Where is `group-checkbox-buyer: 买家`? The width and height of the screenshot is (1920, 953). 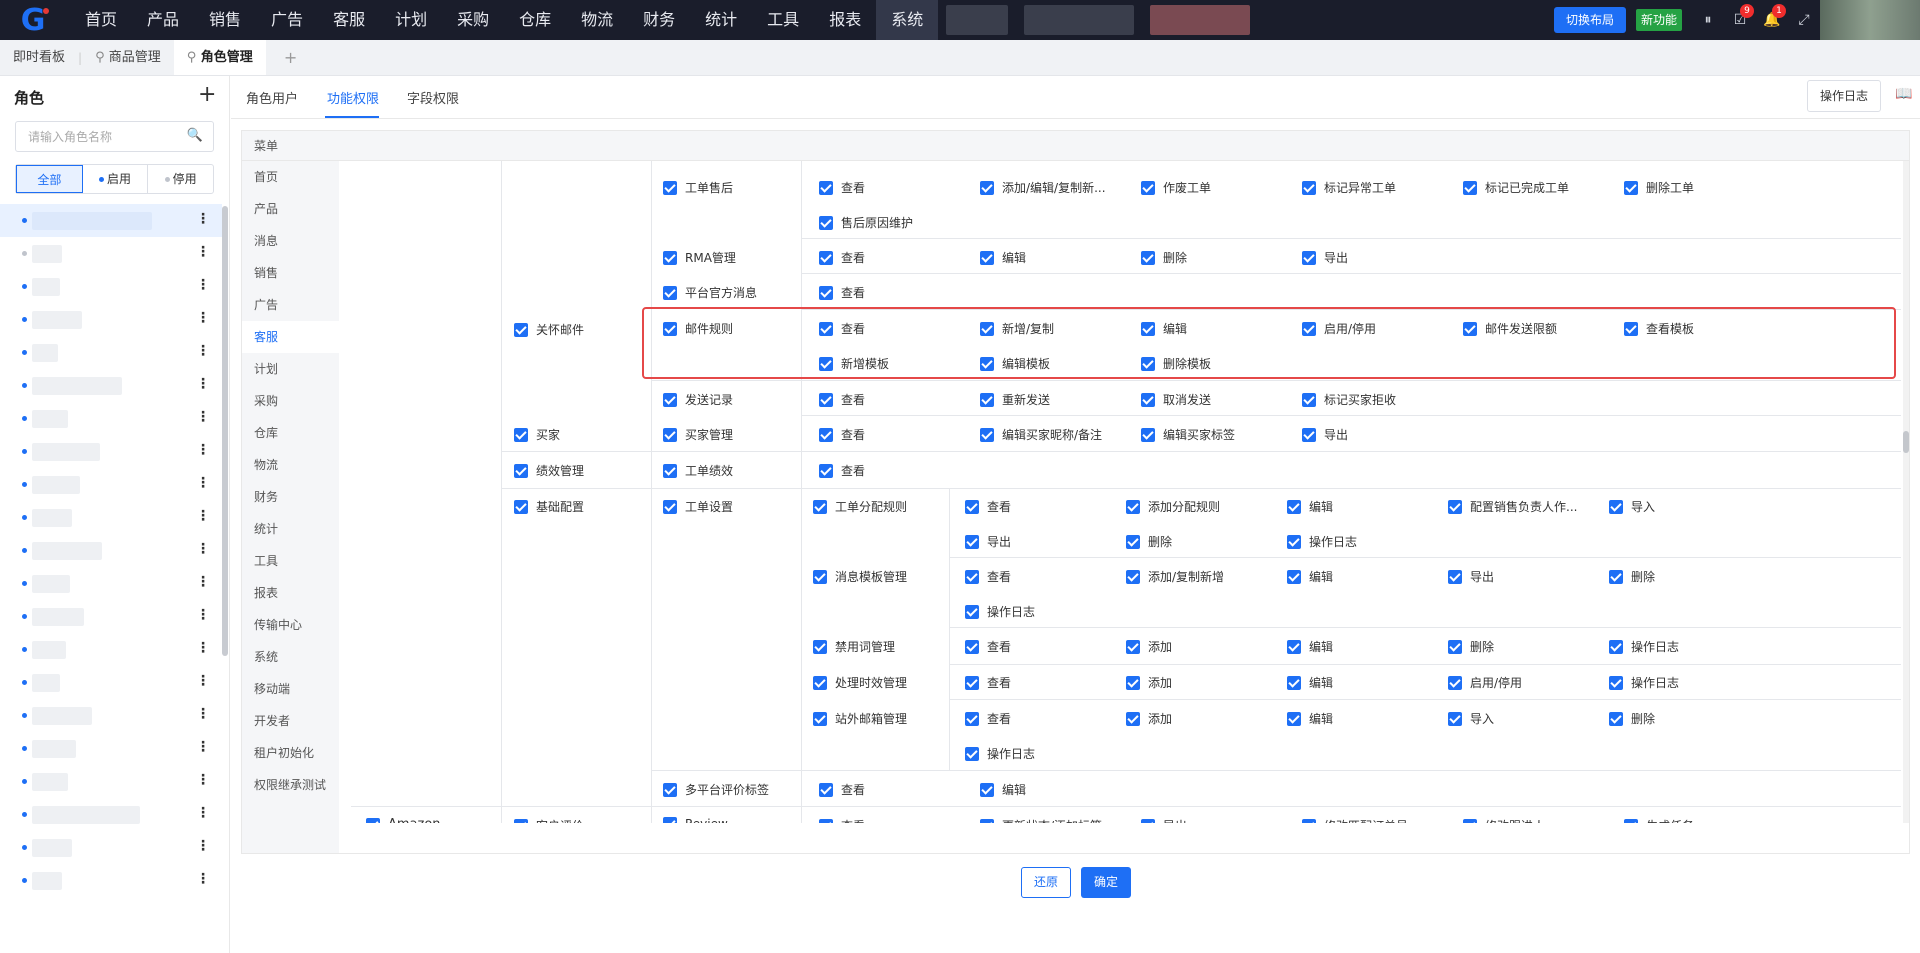 group-checkbox-buyer: 买家 is located at coordinates (537, 434).